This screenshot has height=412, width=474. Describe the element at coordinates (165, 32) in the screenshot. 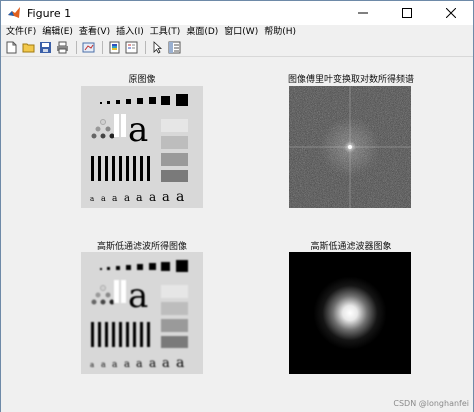

I see `menu-tools: 工具(T)` at that location.